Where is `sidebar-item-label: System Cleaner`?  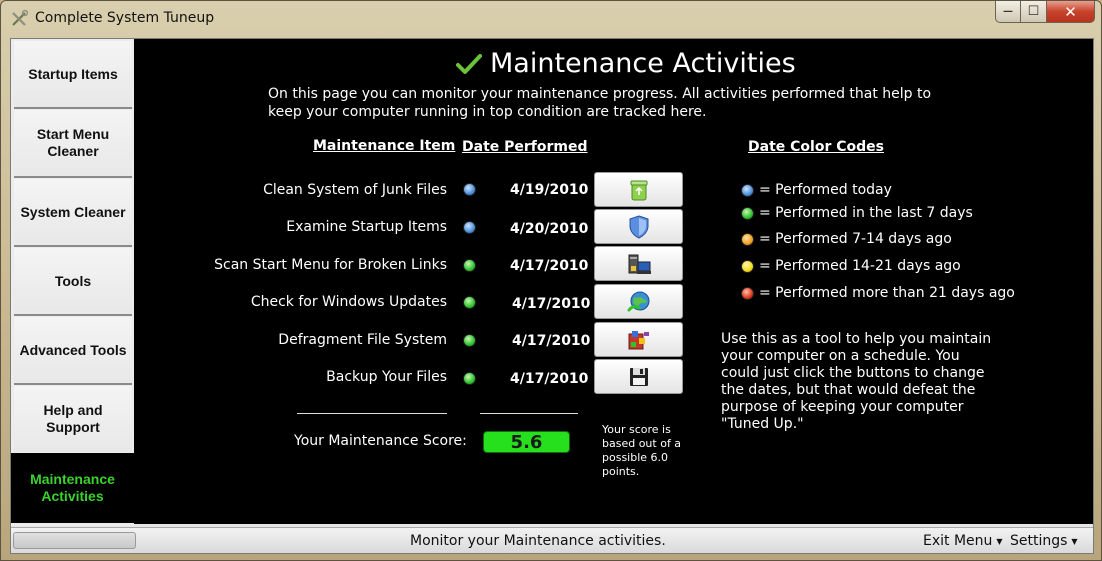 sidebar-item-label: System Cleaner is located at coordinates (73, 211).